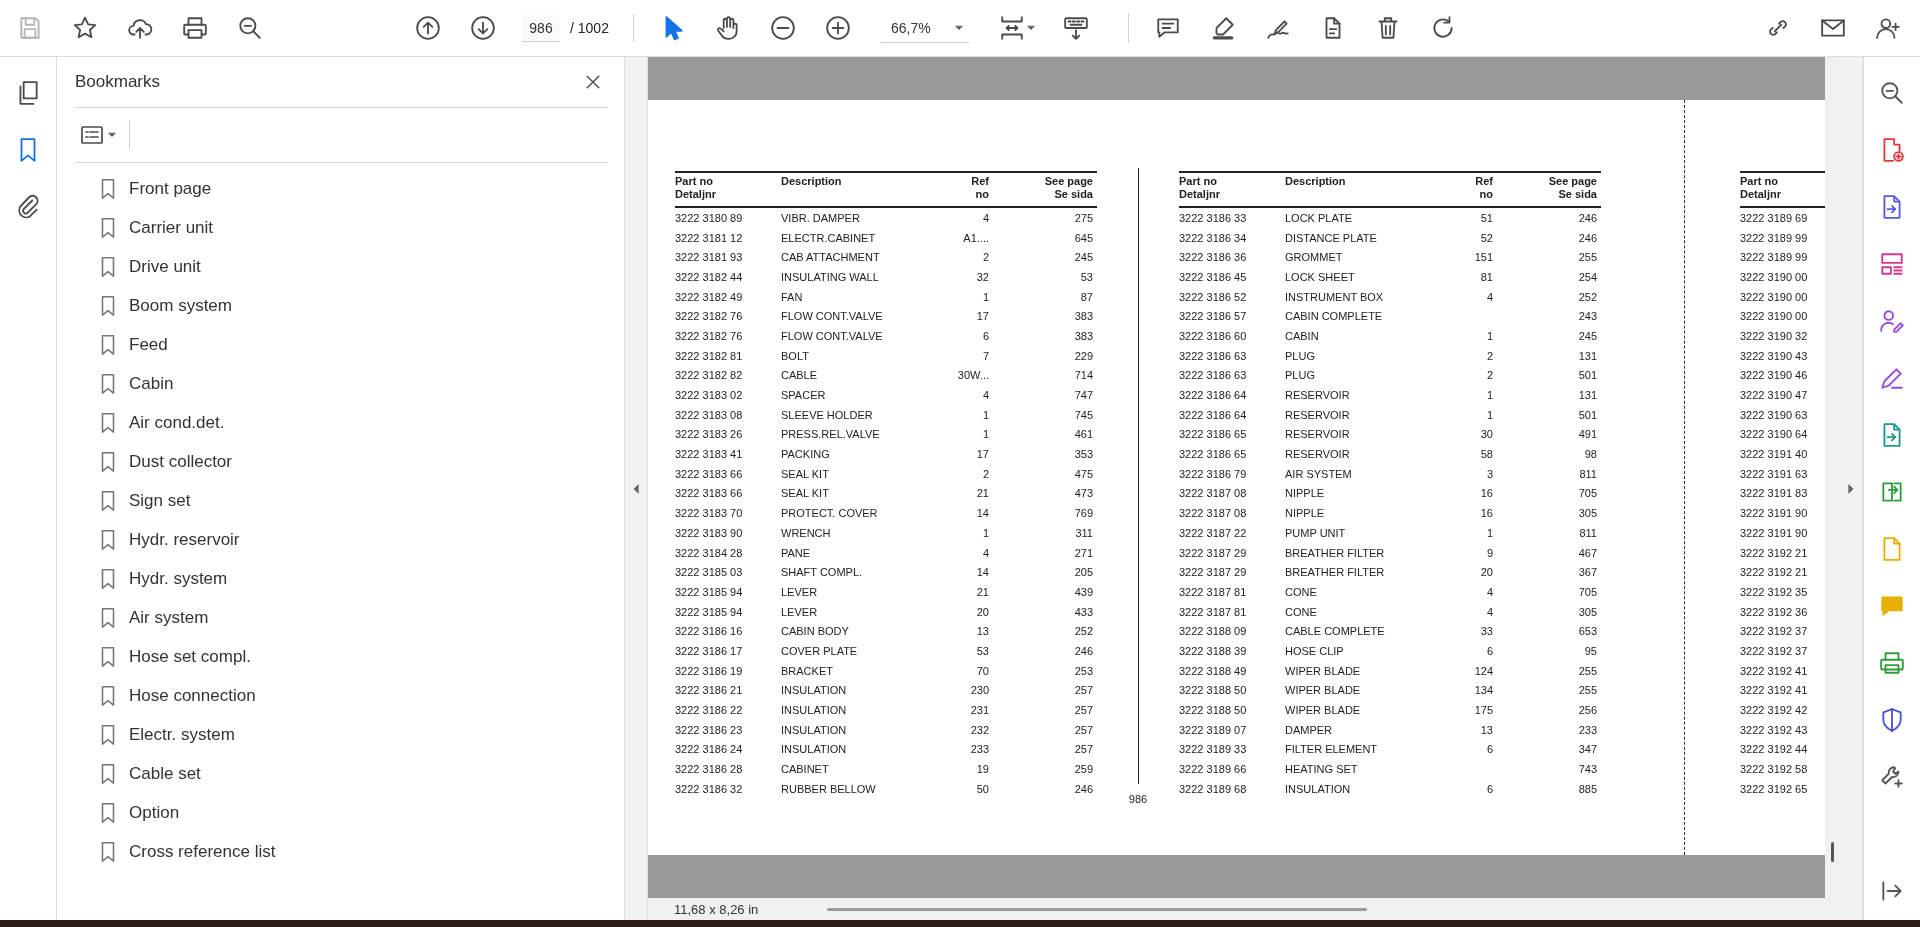 Image resolution: width=1920 pixels, height=927 pixels. I want to click on table-cell-text: 3222 3192 65, so click(1774, 788).